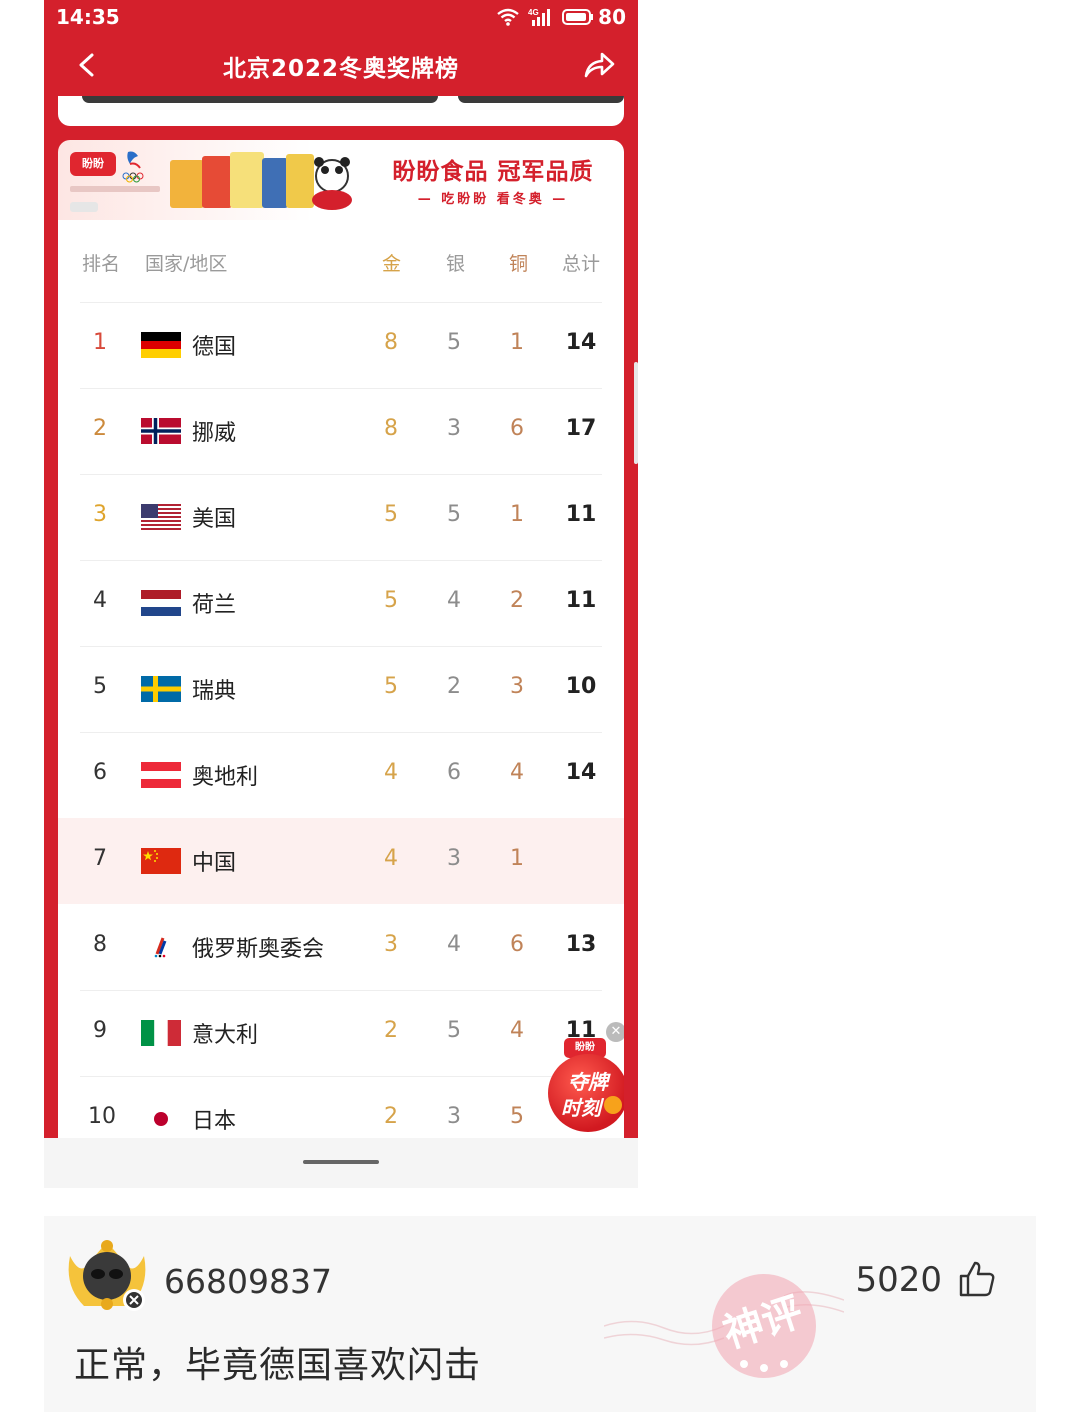 The width and height of the screenshot is (1080, 1412). I want to click on status-bar: 14:35 4G 80, so click(341, 18).